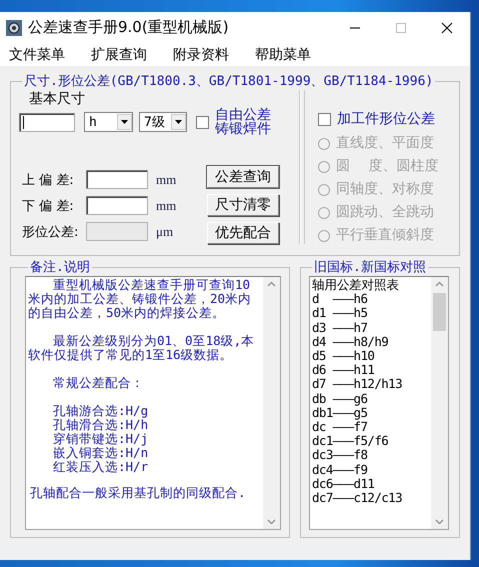  Describe the element at coordinates (243, 177) in the screenshot. I see `action-button: 公差查询` at that location.